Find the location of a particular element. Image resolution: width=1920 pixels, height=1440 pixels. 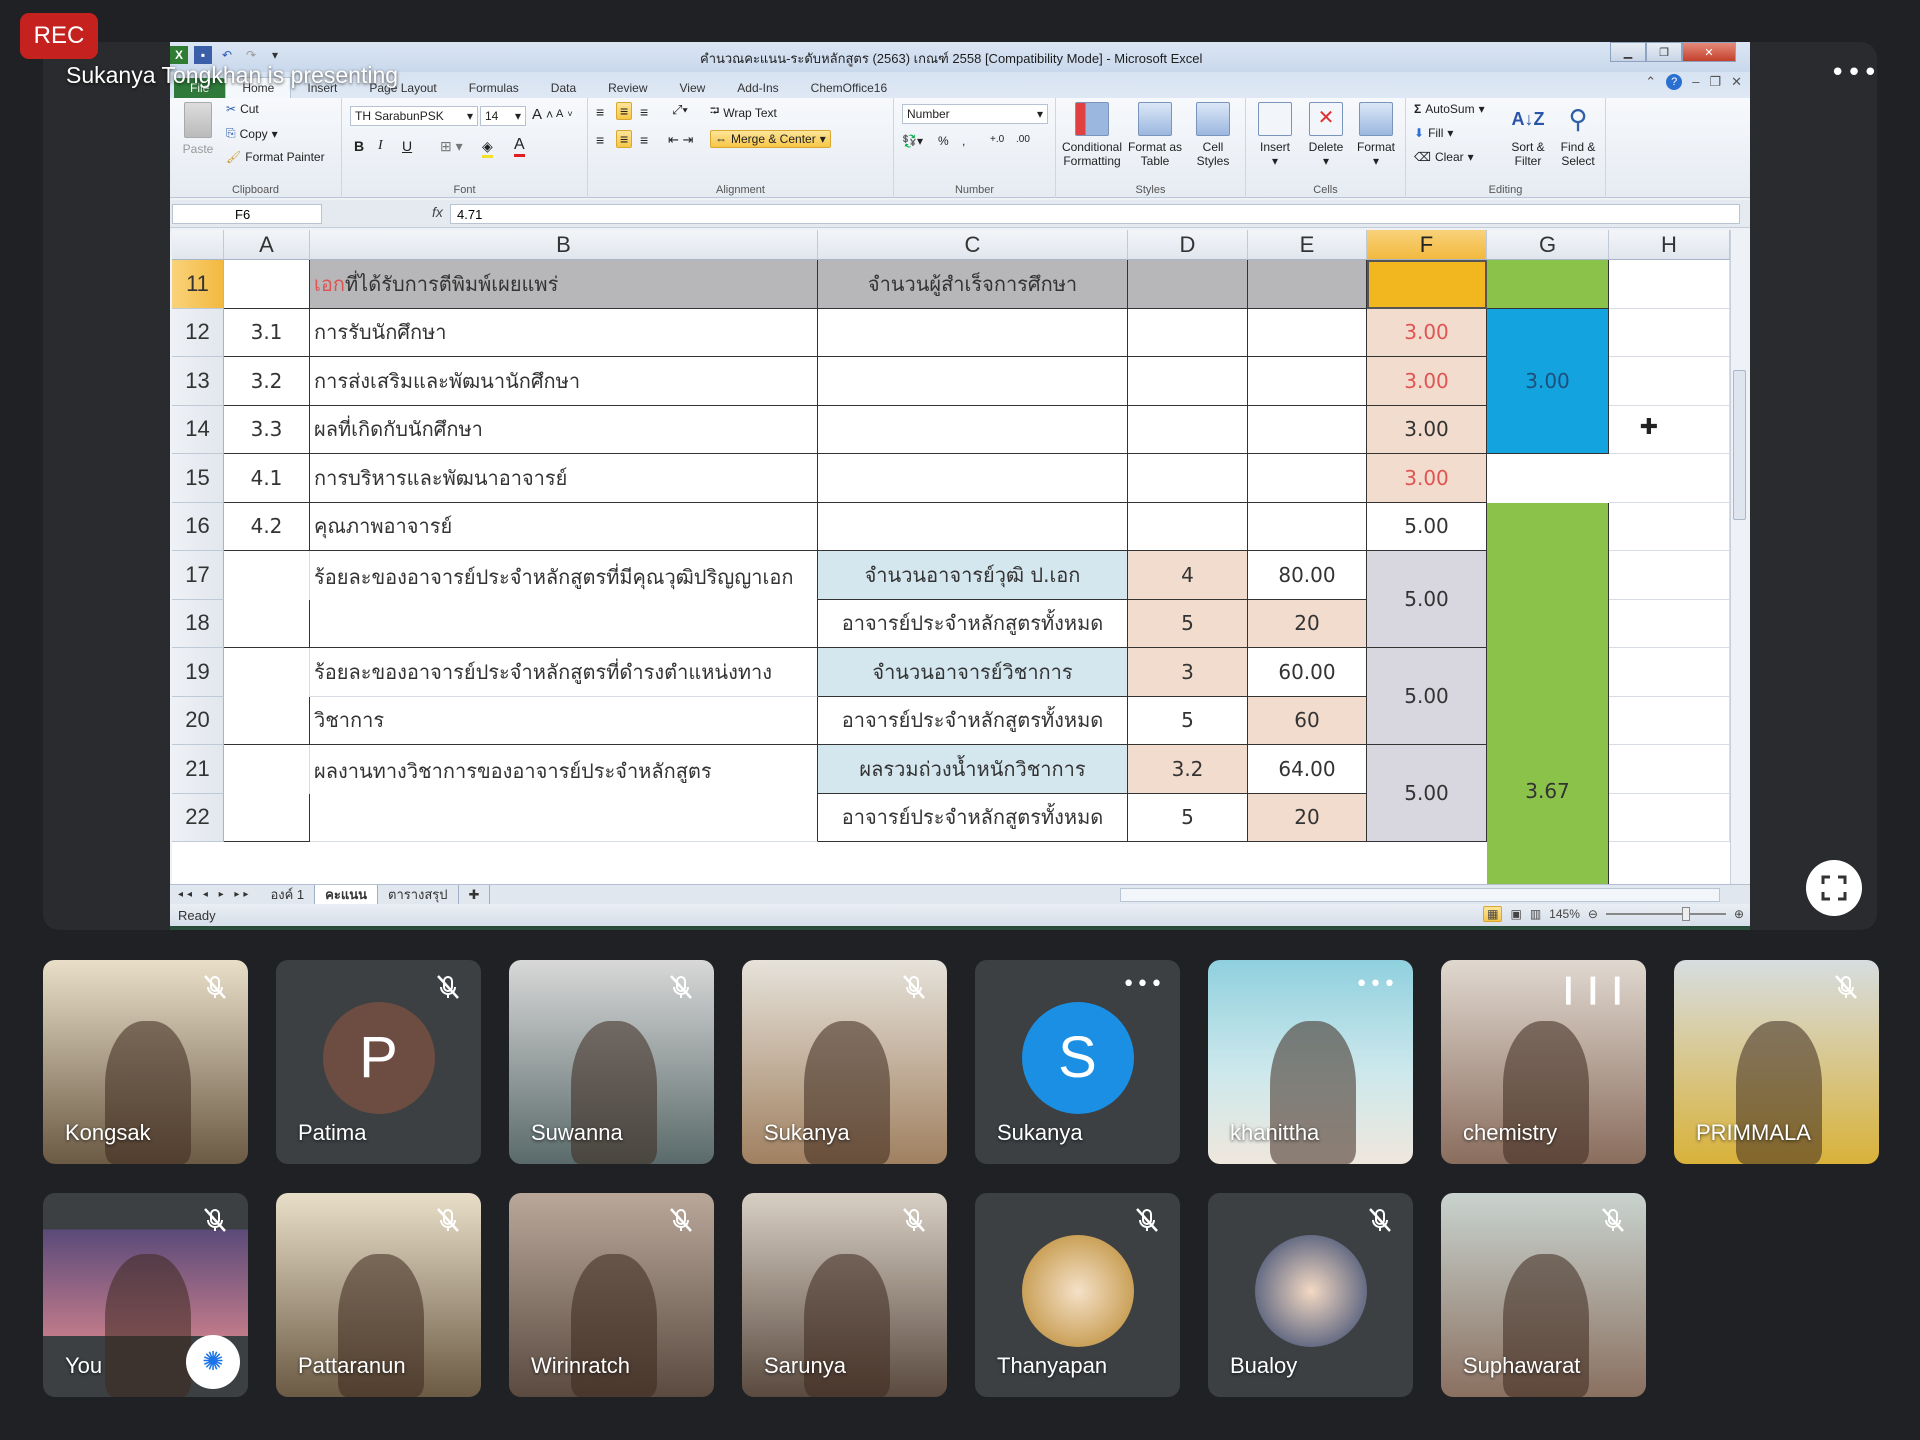

font-size-select: 14 ▾ is located at coordinates (503, 116).